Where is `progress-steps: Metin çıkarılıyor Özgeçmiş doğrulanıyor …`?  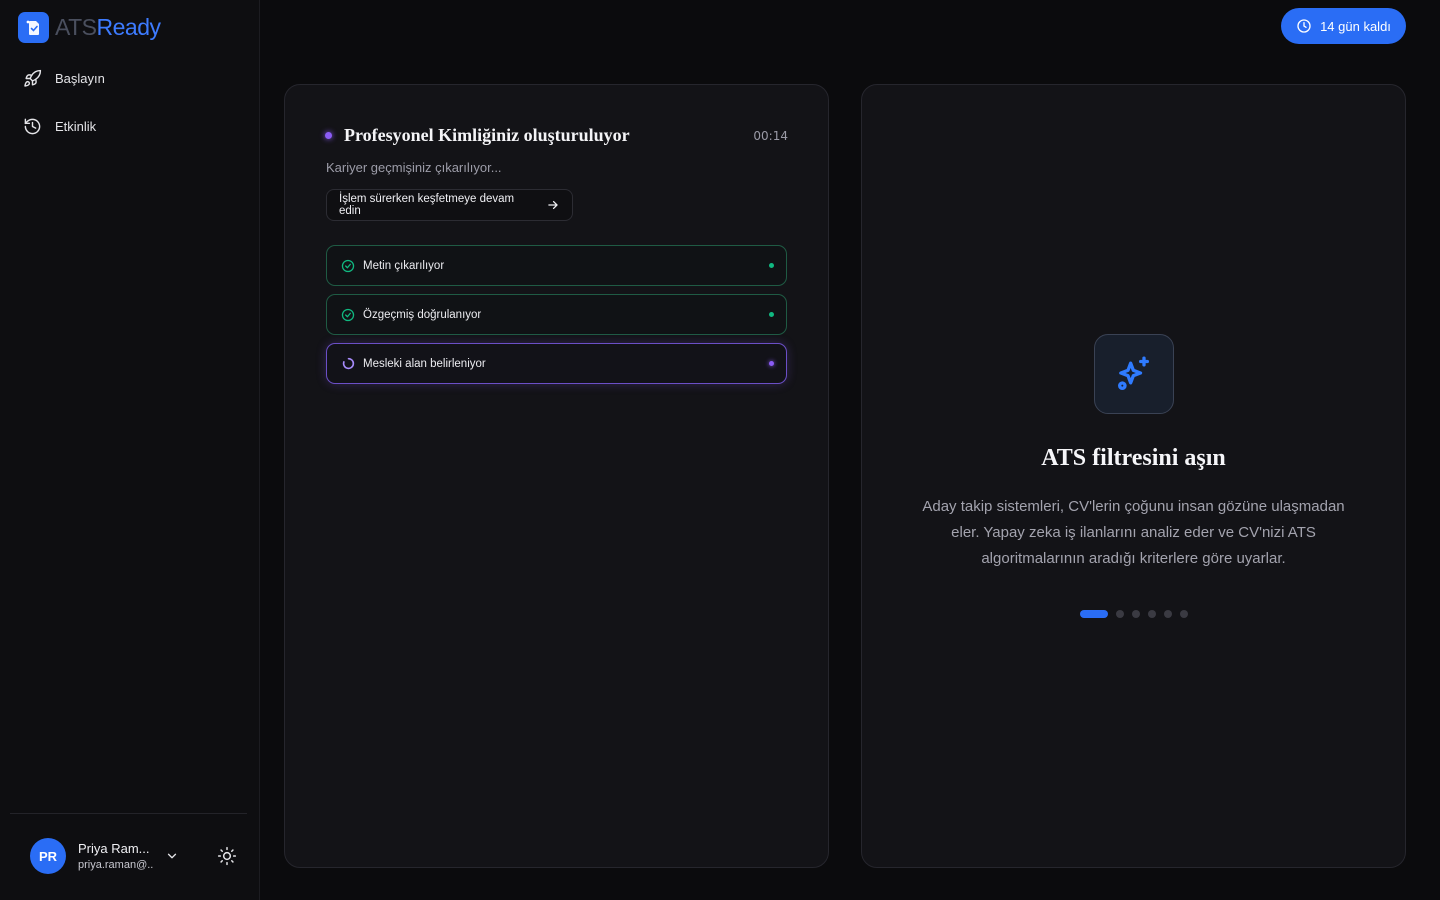 progress-steps: Metin çıkarılıyor Özgeçmiş doğrulanıyor … is located at coordinates (556, 318).